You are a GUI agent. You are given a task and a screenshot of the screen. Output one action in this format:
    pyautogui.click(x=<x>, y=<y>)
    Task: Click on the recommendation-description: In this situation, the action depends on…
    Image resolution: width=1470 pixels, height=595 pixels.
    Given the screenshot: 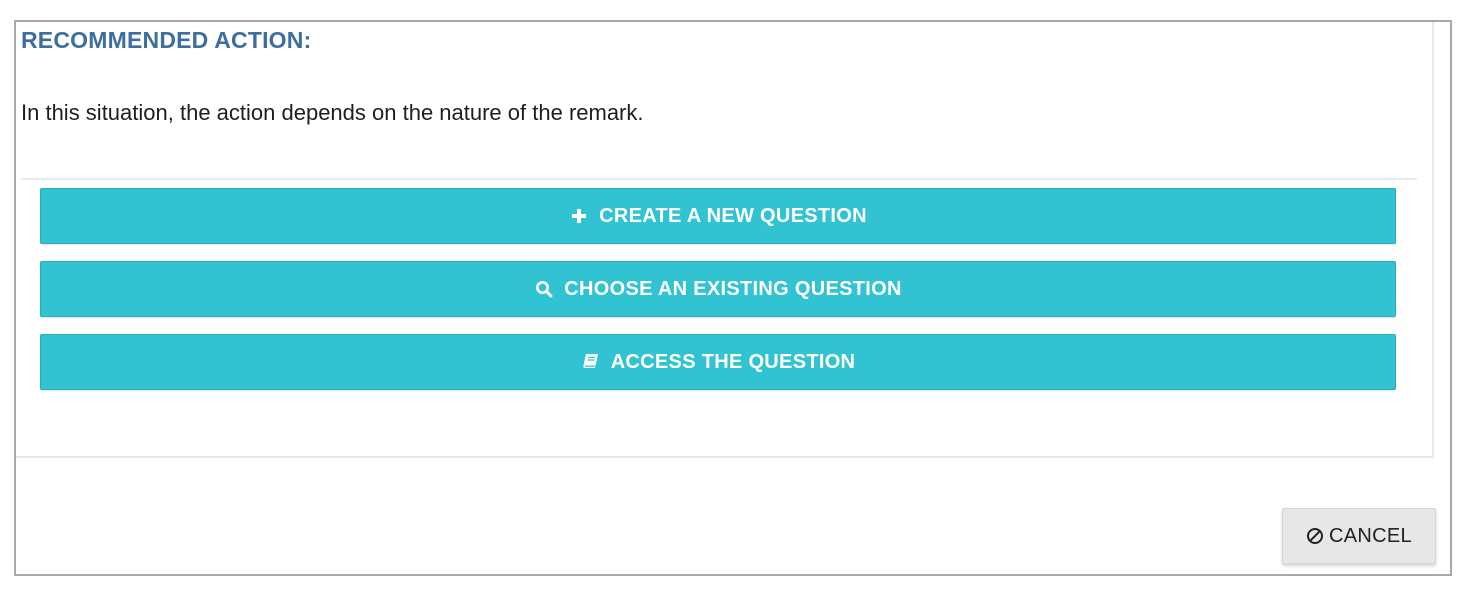 What is the action you would take?
    pyautogui.click(x=332, y=112)
    